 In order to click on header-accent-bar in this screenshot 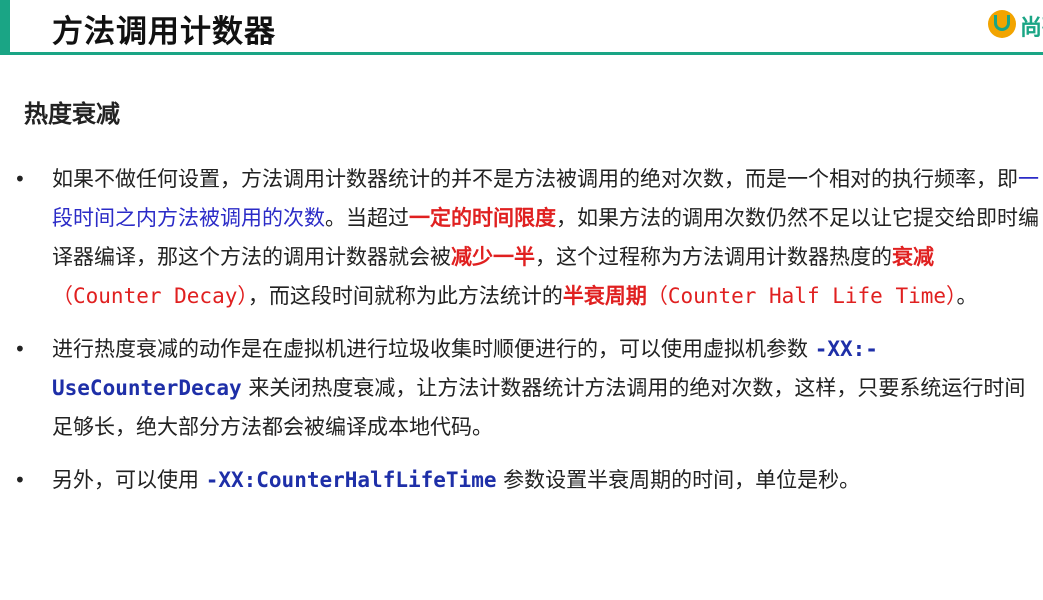, I will do `click(5, 26)`.